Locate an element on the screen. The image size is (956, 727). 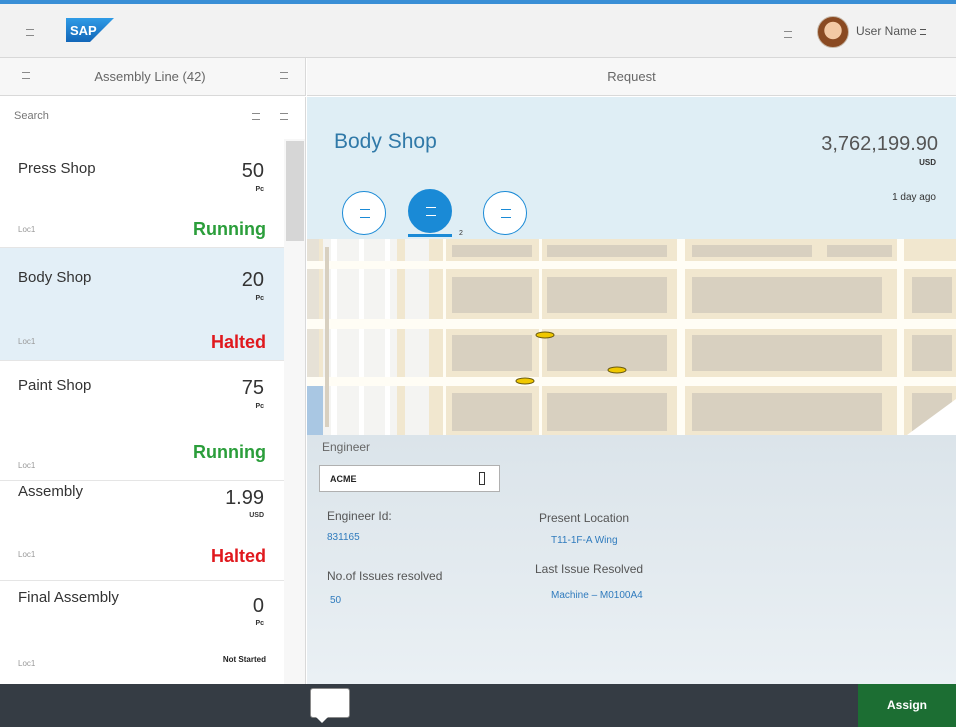
sap-logo: SAP is located at coordinates (90, 30).